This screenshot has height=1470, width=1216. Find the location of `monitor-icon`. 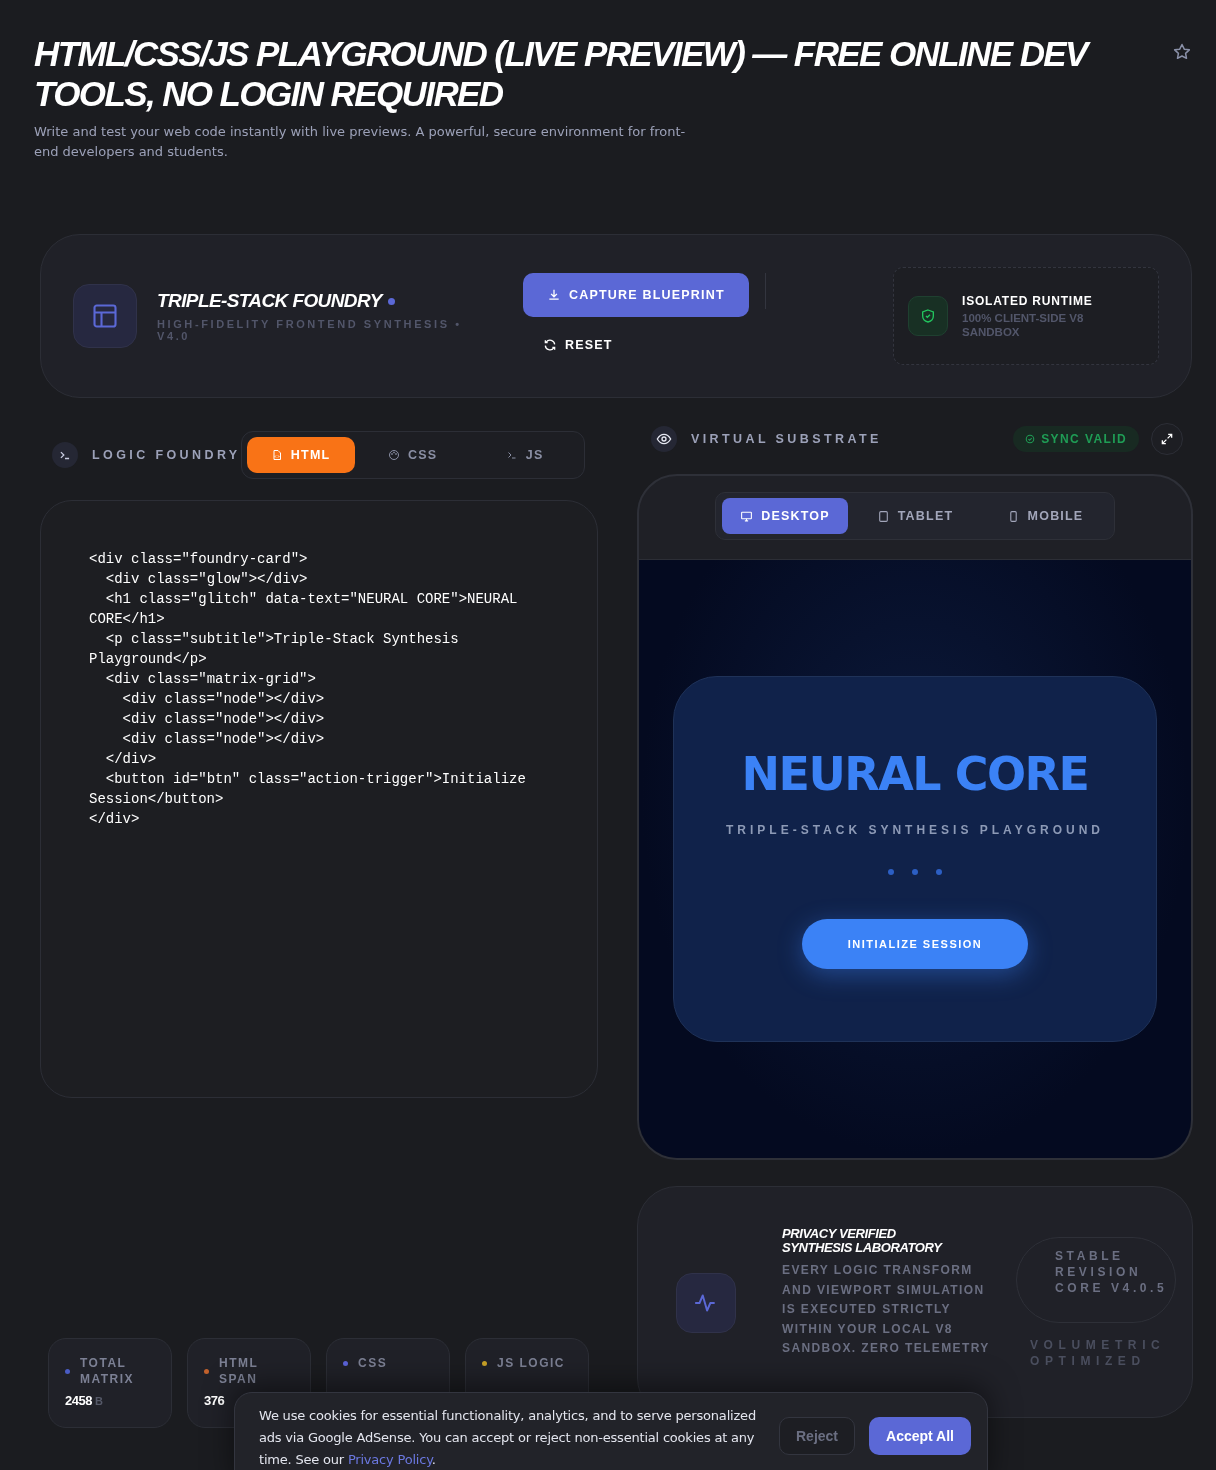

monitor-icon is located at coordinates (747, 516).